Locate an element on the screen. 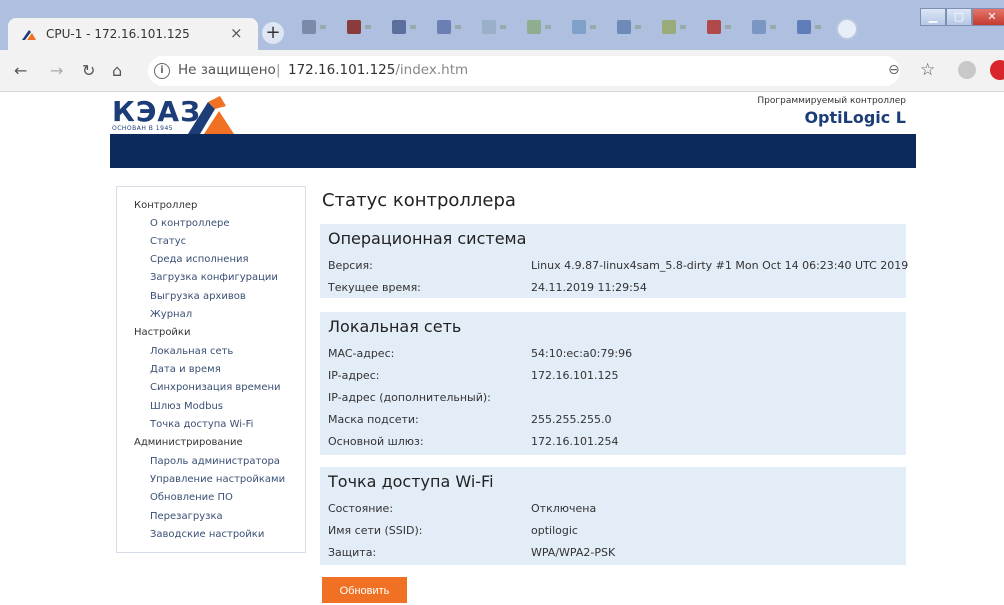 Image resolution: width=1004 pixels, height=605 pixels. field-value: optilogic is located at coordinates (554, 530).